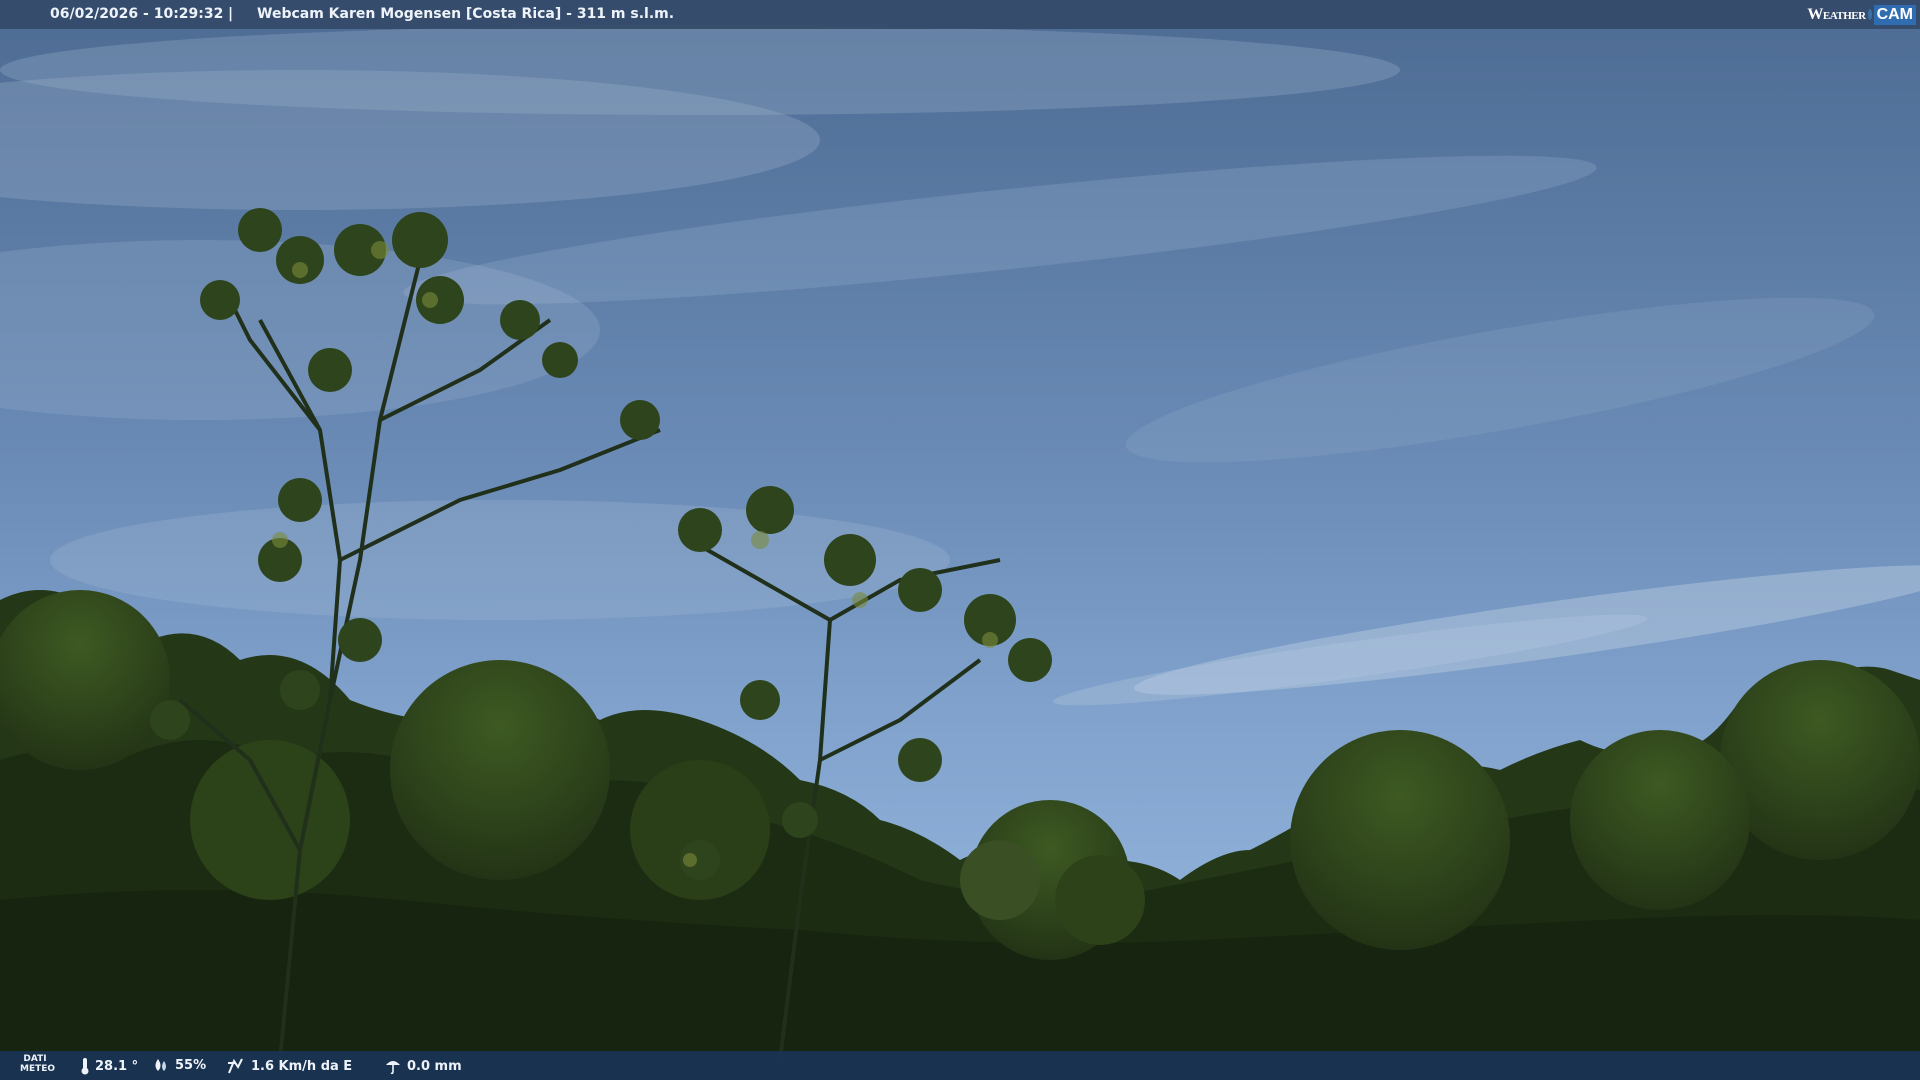 The height and width of the screenshot is (1080, 1920). I want to click on timestamp: 06/02/2026 - 10:29:32, so click(137, 14).